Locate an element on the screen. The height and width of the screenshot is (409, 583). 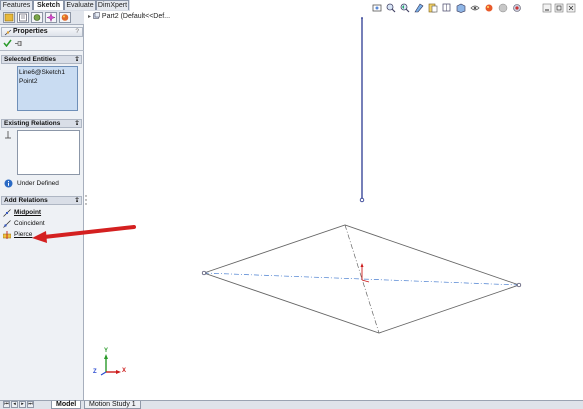
relations-icon is located at coordinates (8, 32).